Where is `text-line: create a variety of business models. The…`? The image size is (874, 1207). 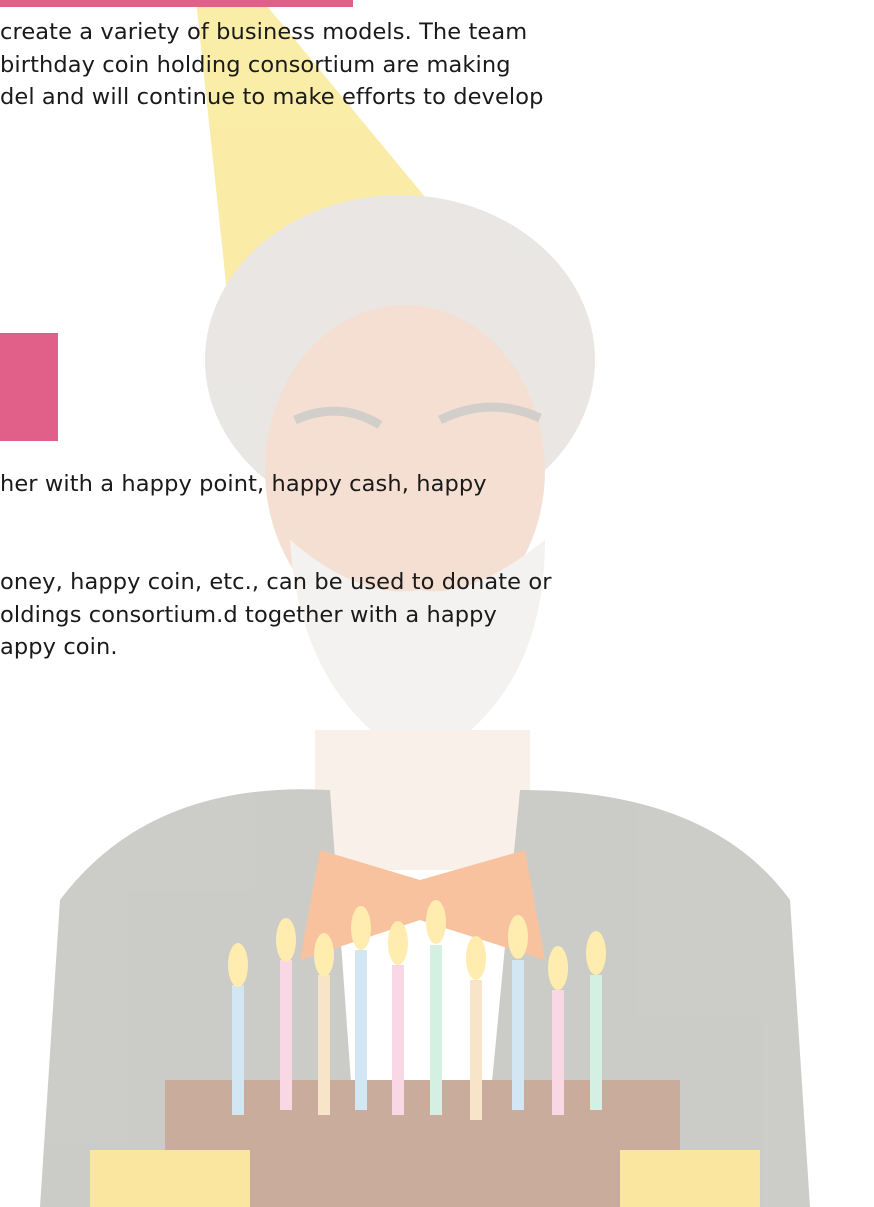
text-line: create a variety of business models. The… is located at coordinates (264, 32).